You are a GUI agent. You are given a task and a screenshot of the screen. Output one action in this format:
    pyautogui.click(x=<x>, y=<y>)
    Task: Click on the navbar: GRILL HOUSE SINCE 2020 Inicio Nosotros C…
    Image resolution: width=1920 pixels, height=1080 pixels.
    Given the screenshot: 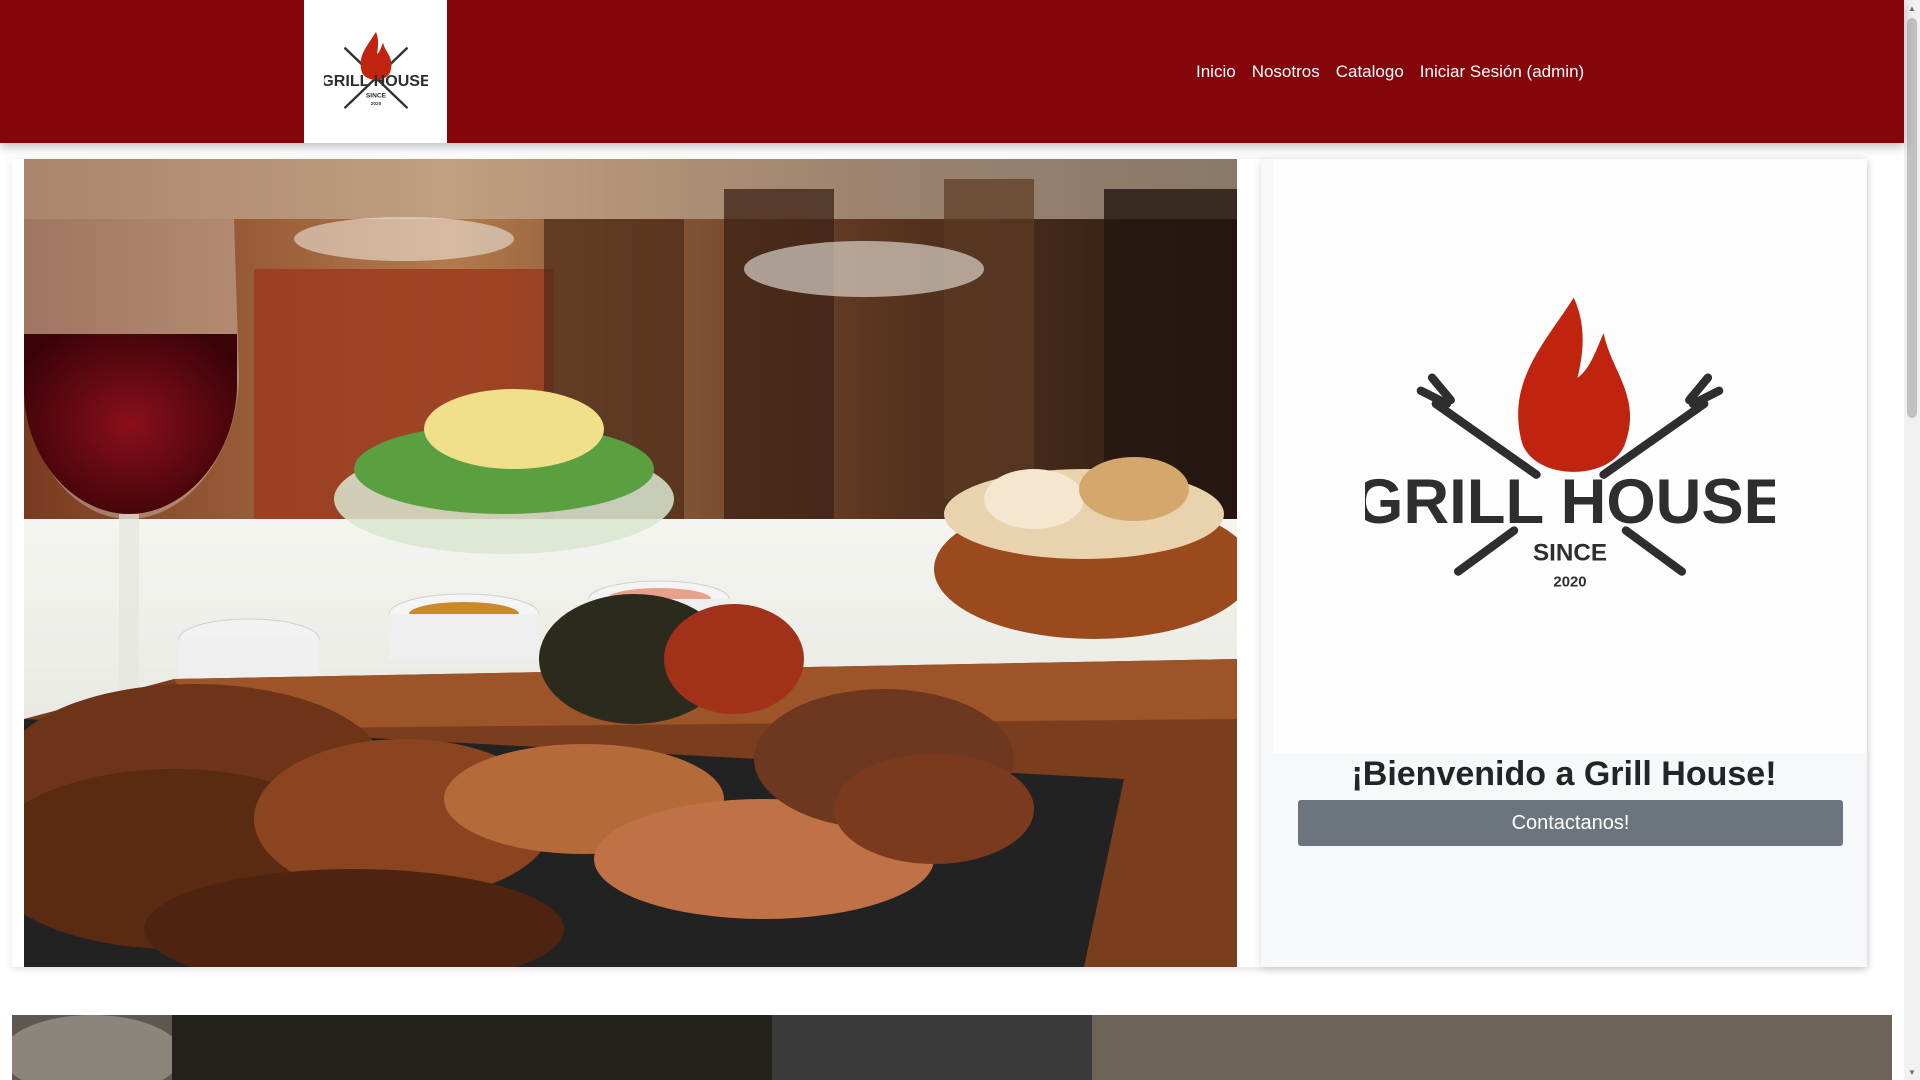 What is the action you would take?
    pyautogui.click(x=952, y=71)
    